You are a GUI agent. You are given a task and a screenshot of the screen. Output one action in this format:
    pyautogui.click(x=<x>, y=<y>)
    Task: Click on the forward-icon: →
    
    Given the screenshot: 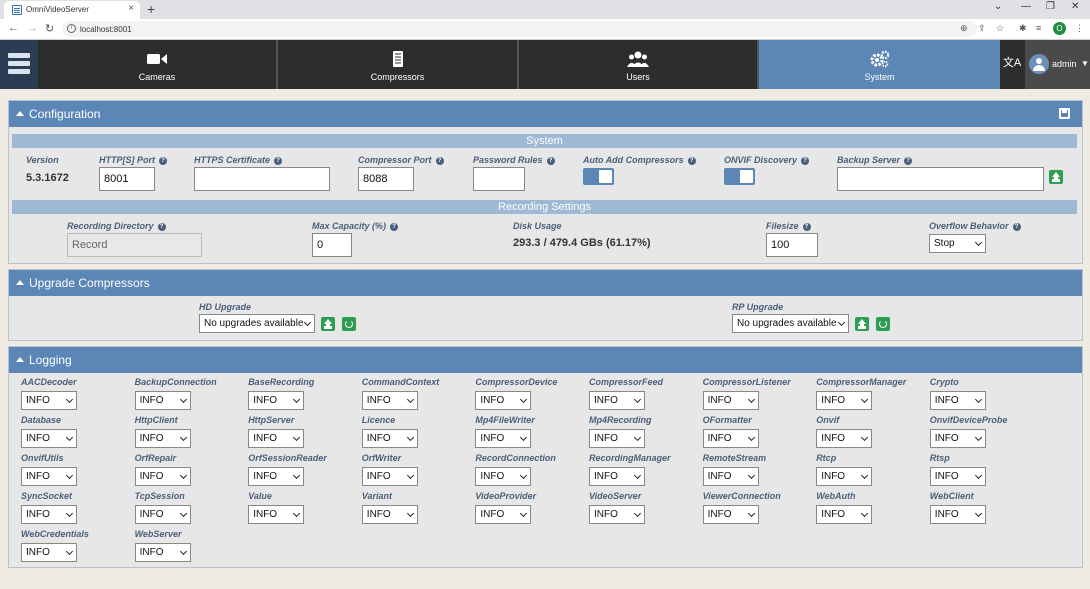 What is the action you would take?
    pyautogui.click(x=32, y=28)
    